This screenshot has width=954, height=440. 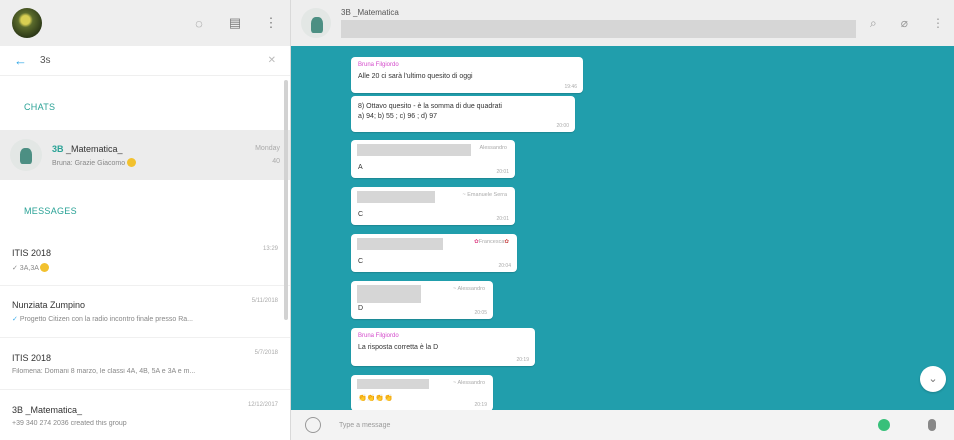 What do you see at coordinates (434, 253) in the screenshot?
I see `message-bubble: ✿Francesca✿ C 20:04` at bounding box center [434, 253].